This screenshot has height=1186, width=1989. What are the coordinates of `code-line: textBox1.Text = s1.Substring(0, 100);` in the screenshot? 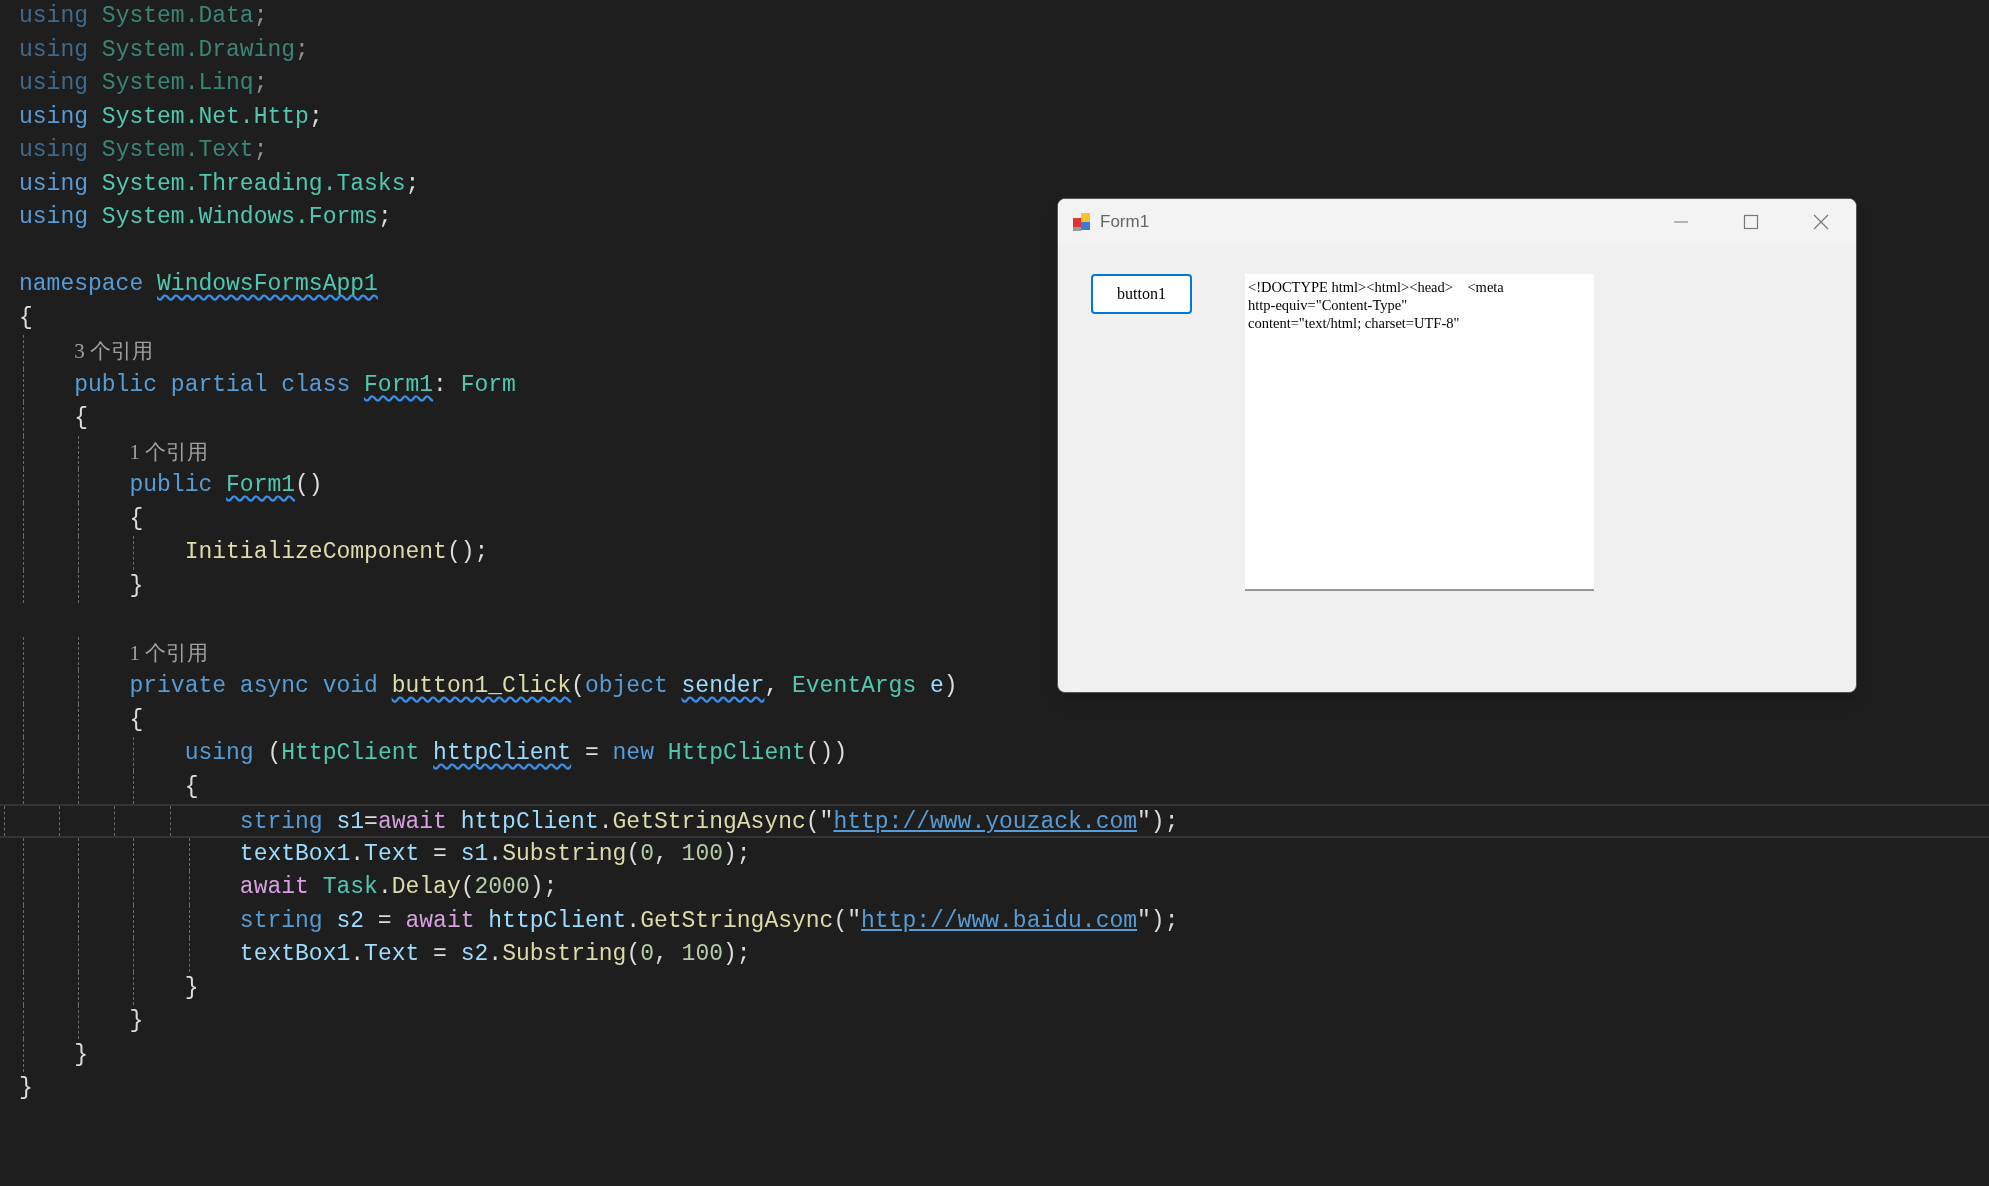 It's located at (494, 854).